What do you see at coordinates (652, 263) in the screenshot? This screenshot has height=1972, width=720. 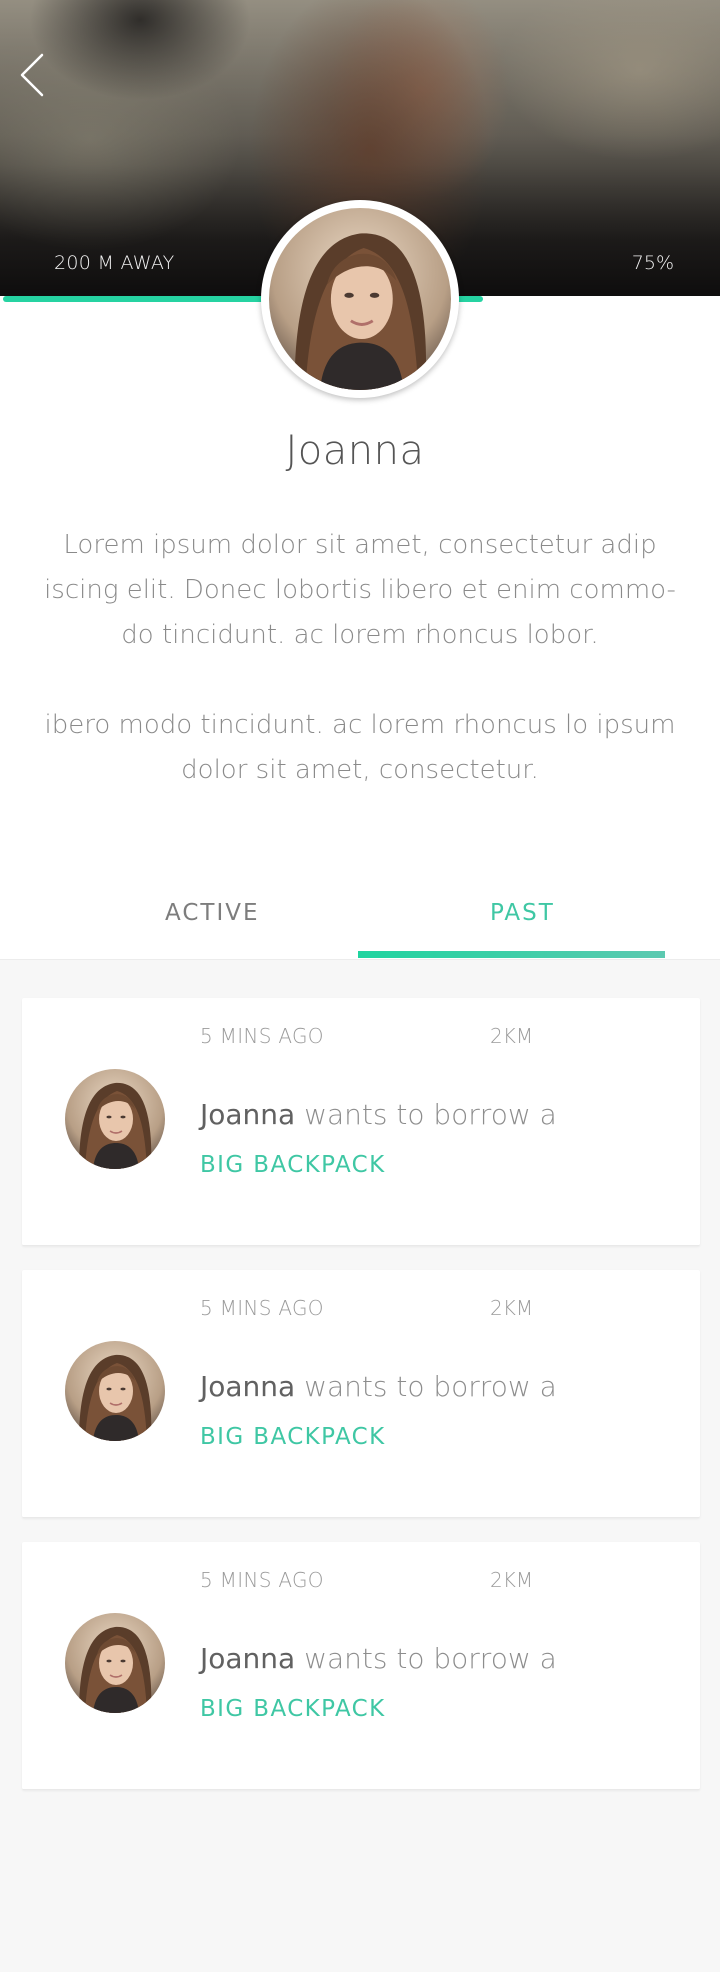 I see `match-percent: 75%` at bounding box center [652, 263].